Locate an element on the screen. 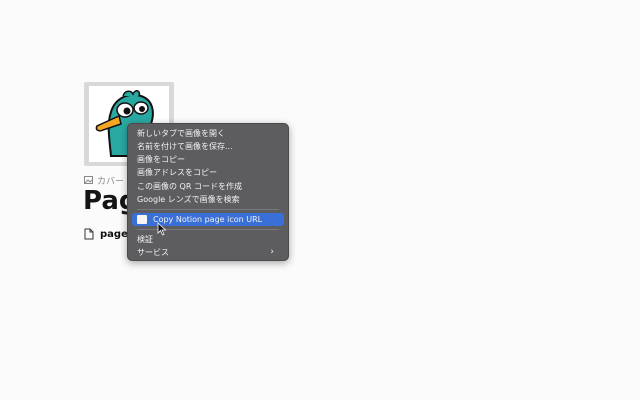  menu-item-label: Copy Notion page icon URL is located at coordinates (208, 219).